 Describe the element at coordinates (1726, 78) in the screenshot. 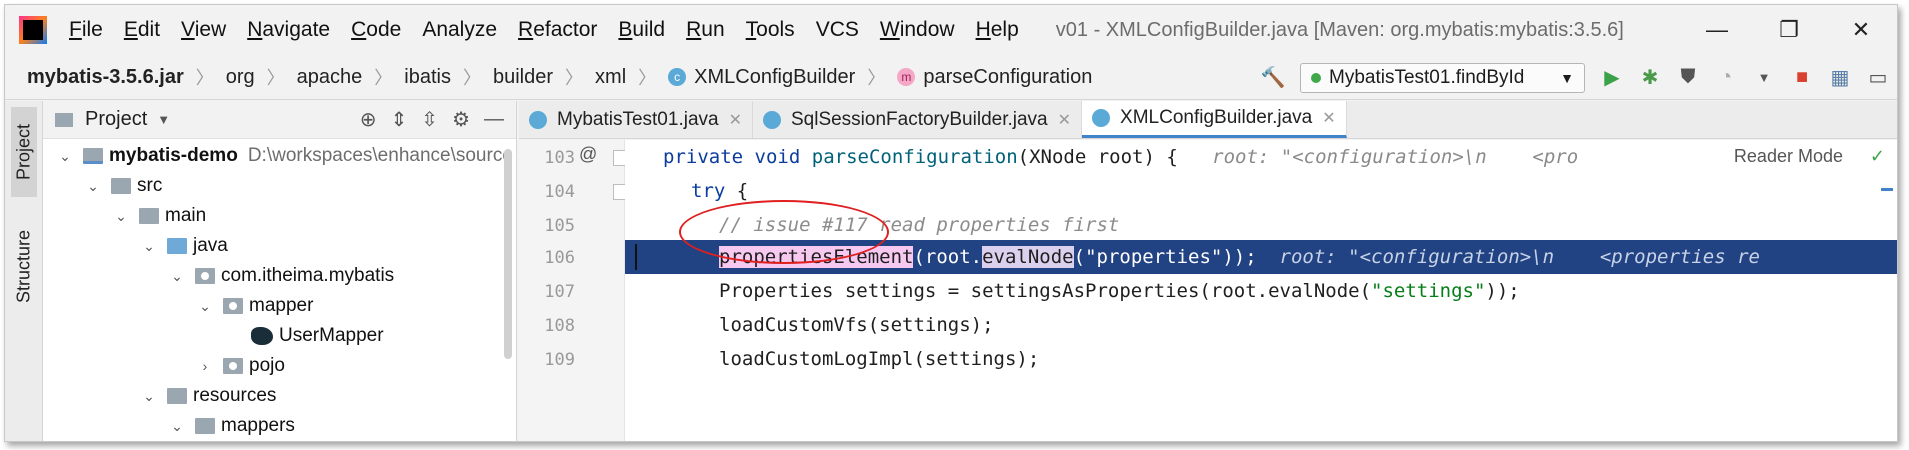

I see `profile-icon: ◔` at that location.